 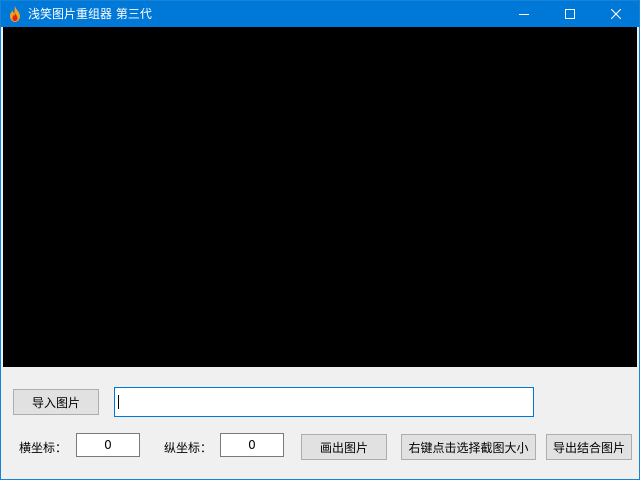 I want to click on close-button, so click(x=616, y=14).